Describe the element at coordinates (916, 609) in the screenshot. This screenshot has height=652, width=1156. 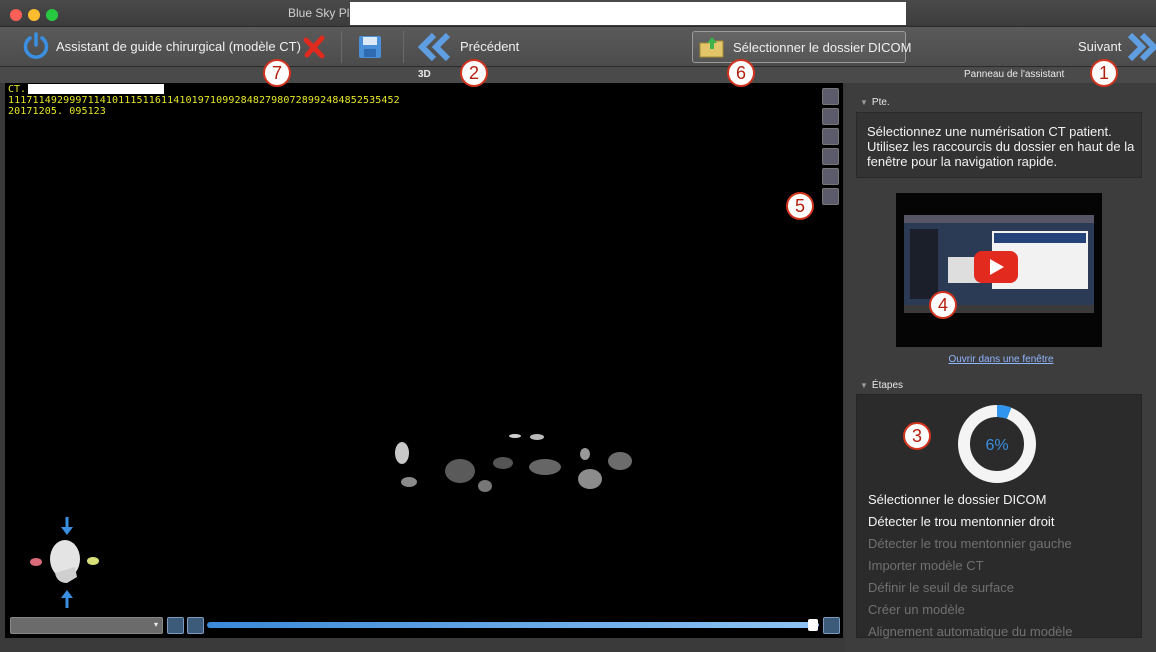
I see `step-item: Créer un modèle` at that location.